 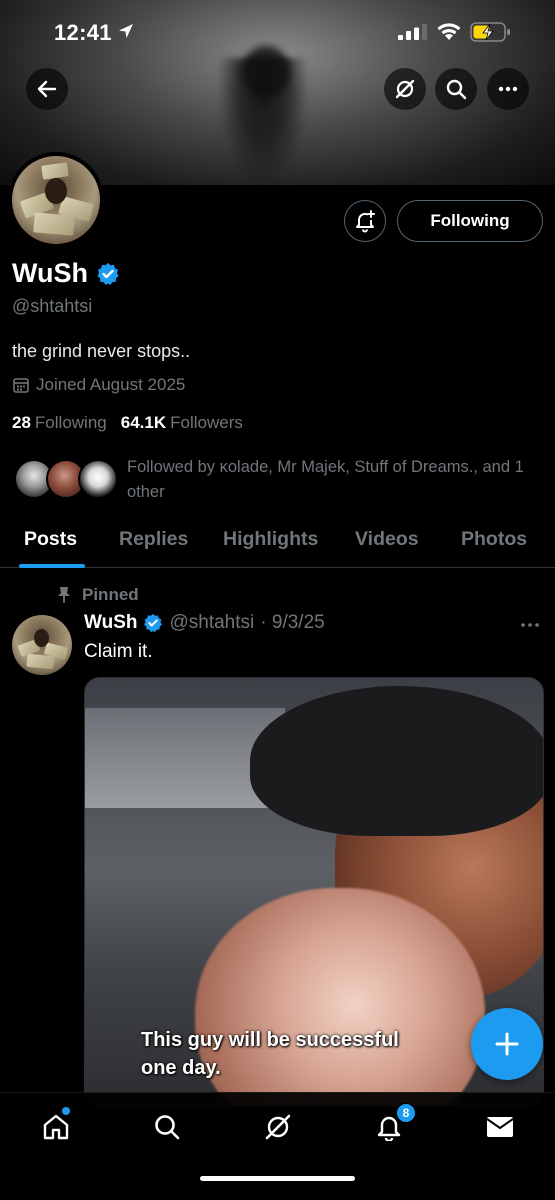 What do you see at coordinates (292, 622) in the screenshot?
I see `post-date: · 9/3/25` at bounding box center [292, 622].